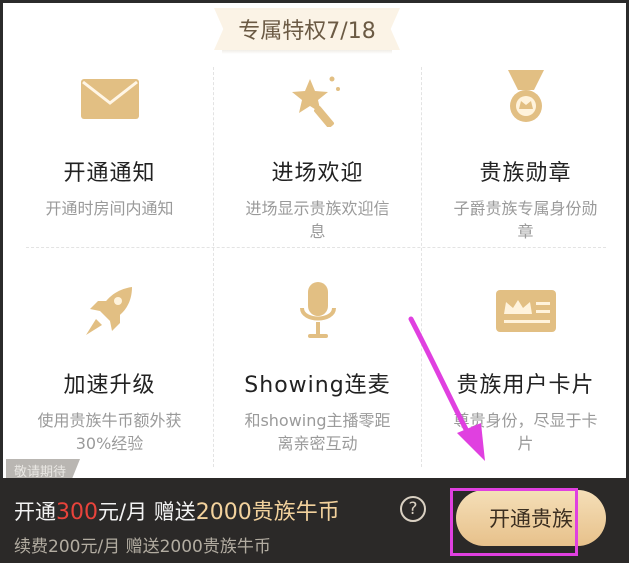 The height and width of the screenshot is (563, 629). Describe the element at coordinates (109, 173) in the screenshot. I see `privilege-title: 开通通知` at that location.